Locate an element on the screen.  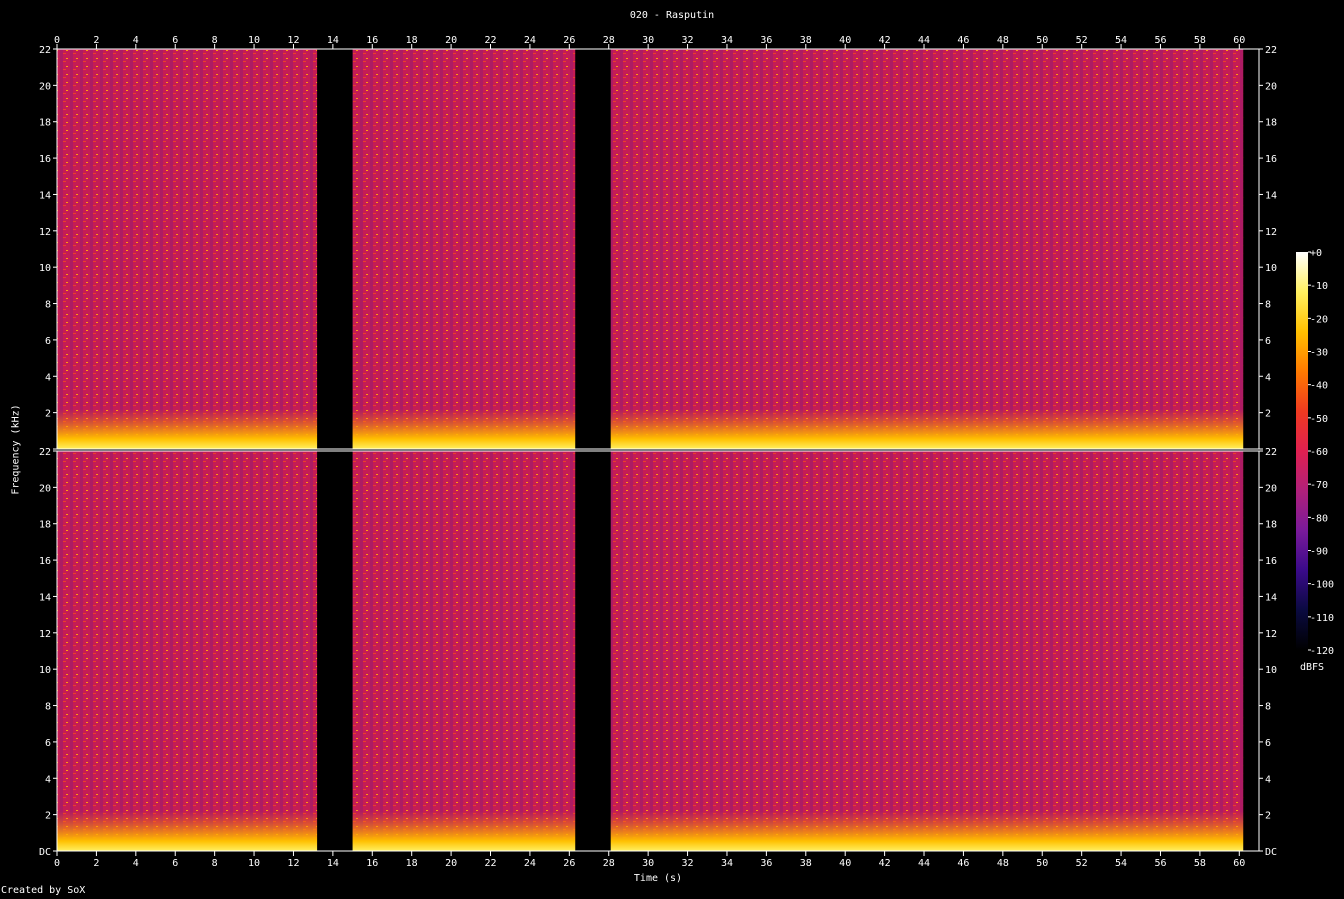
x-tick-label-bottom: 58 is located at coordinates (1200, 863).